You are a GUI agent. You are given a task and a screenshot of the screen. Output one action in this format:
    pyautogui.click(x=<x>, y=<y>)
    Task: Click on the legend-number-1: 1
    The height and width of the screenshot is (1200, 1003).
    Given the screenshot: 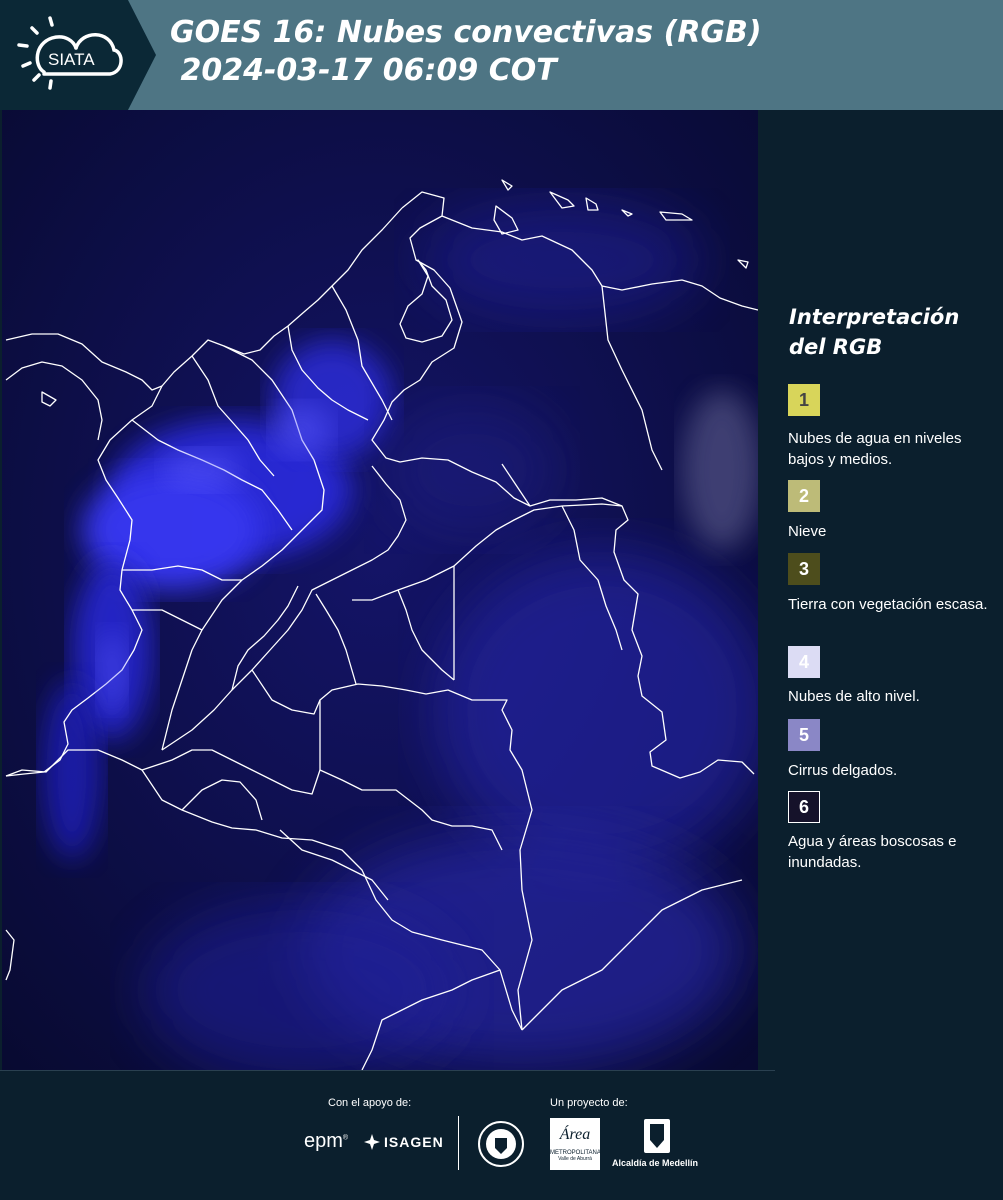 What is the action you would take?
    pyautogui.click(x=803, y=399)
    